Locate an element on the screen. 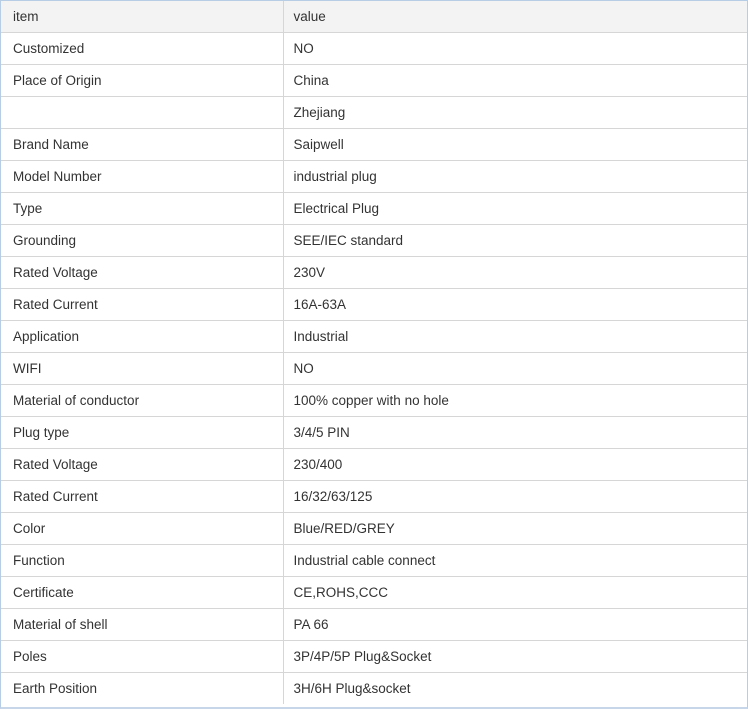 The height and width of the screenshot is (710, 748). spec-value-cell: industrial plug is located at coordinates (515, 176).